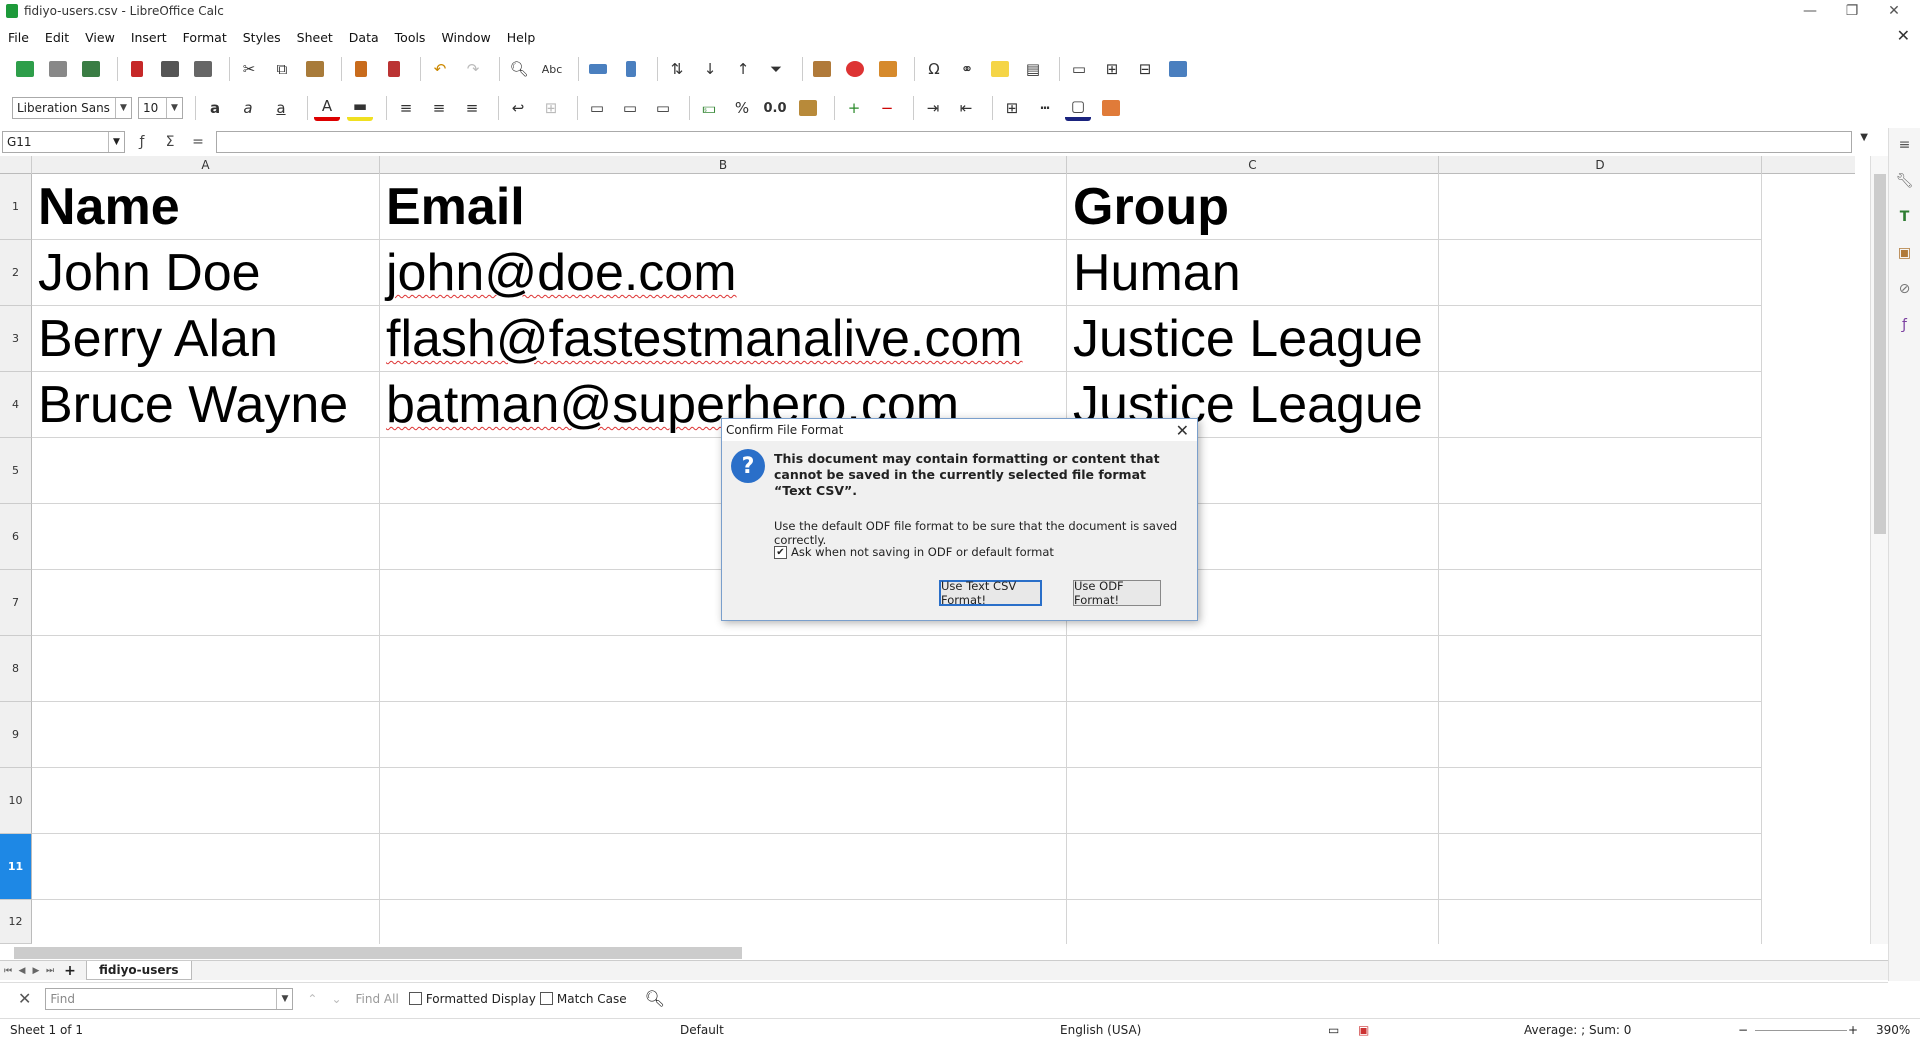 This screenshot has width=1920, height=1041. I want to click on cell-a1: Name, so click(206, 207).